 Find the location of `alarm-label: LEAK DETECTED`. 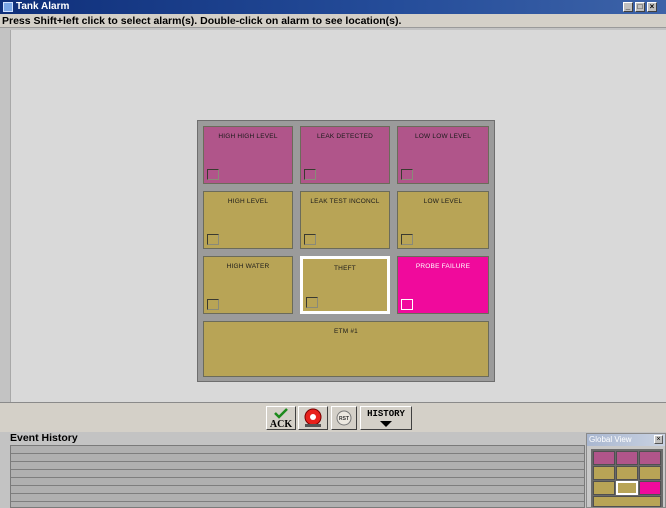

alarm-label: LEAK DETECTED is located at coordinates (345, 136).